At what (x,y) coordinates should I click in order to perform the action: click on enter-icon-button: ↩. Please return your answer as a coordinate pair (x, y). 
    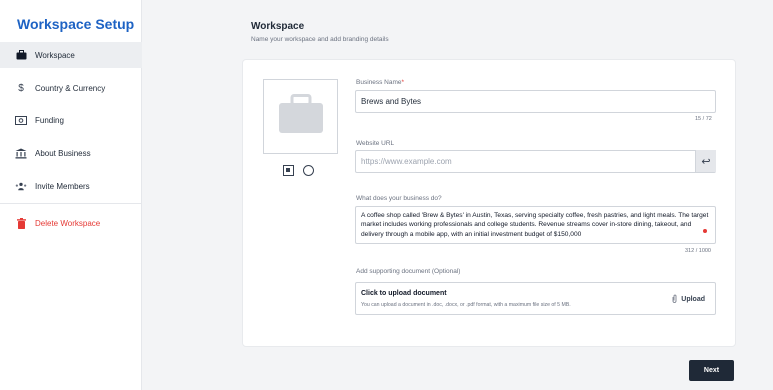
    Looking at the image, I should click on (705, 161).